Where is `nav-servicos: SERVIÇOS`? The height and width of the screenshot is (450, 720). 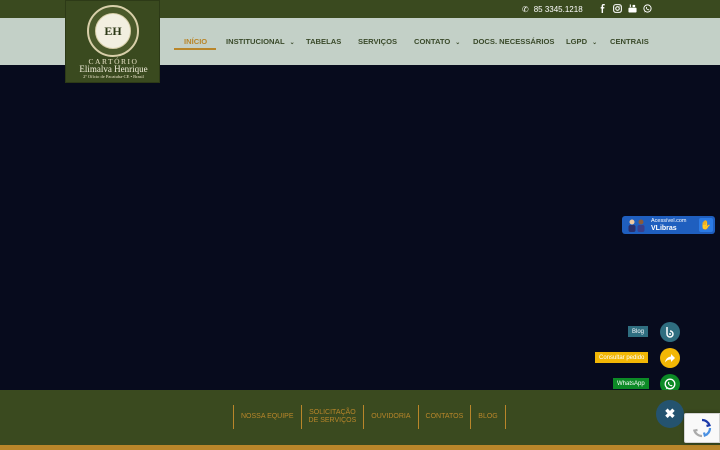 nav-servicos: SERVIÇOS is located at coordinates (377, 41).